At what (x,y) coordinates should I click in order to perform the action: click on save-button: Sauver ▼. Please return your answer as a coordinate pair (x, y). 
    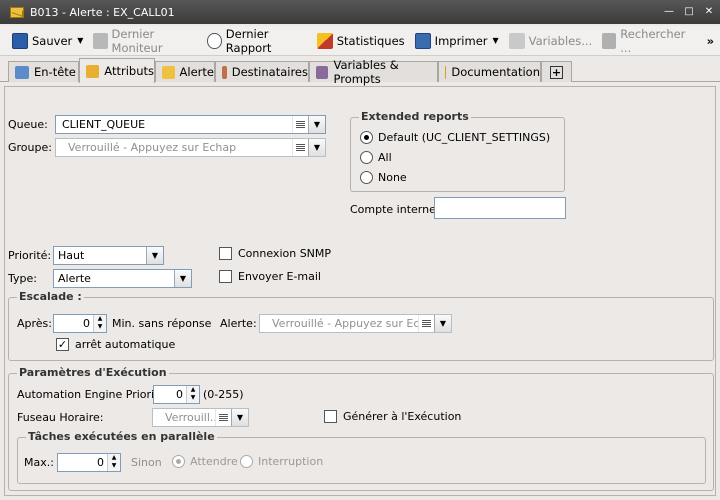
    Looking at the image, I should click on (47, 41).